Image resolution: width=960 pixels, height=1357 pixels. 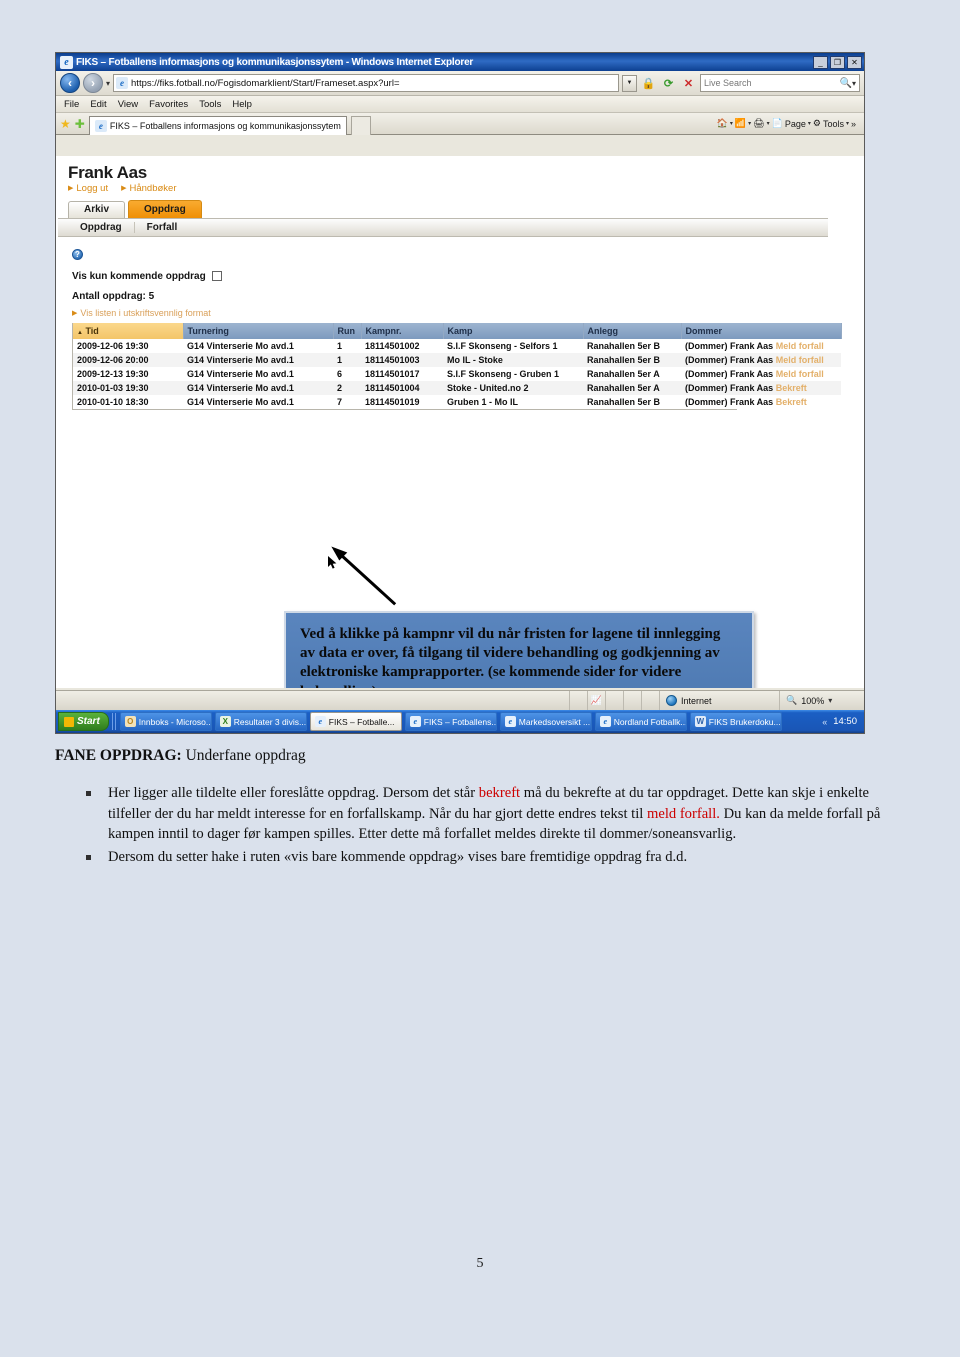 What do you see at coordinates (258, 401) in the screenshot?
I see `cell-turnering: G14 Vinterserie Mo avd.1` at bounding box center [258, 401].